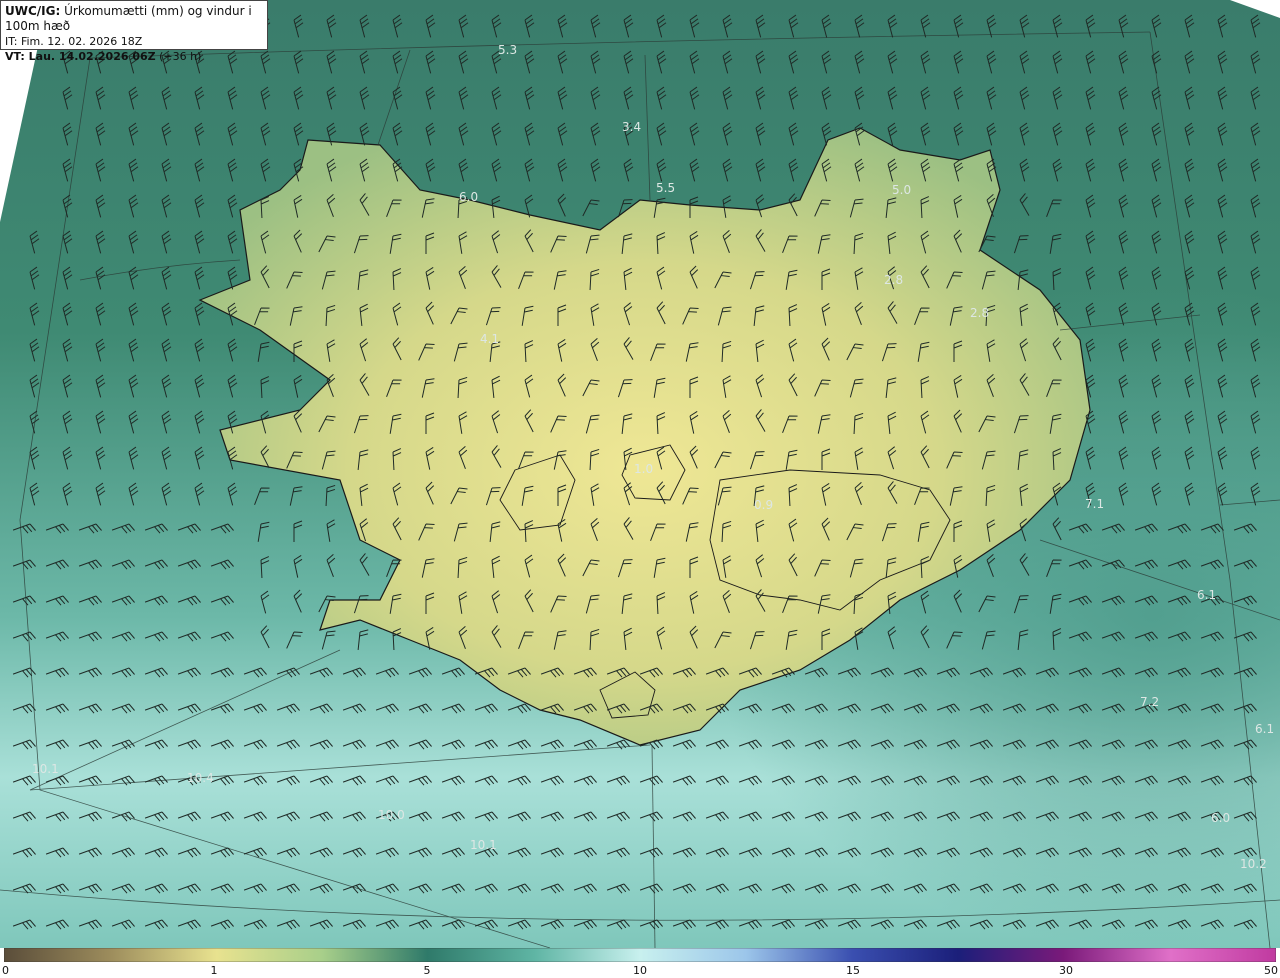  What do you see at coordinates (214, 970) in the screenshot?
I see `colorbar-tick: 1` at bounding box center [214, 970].